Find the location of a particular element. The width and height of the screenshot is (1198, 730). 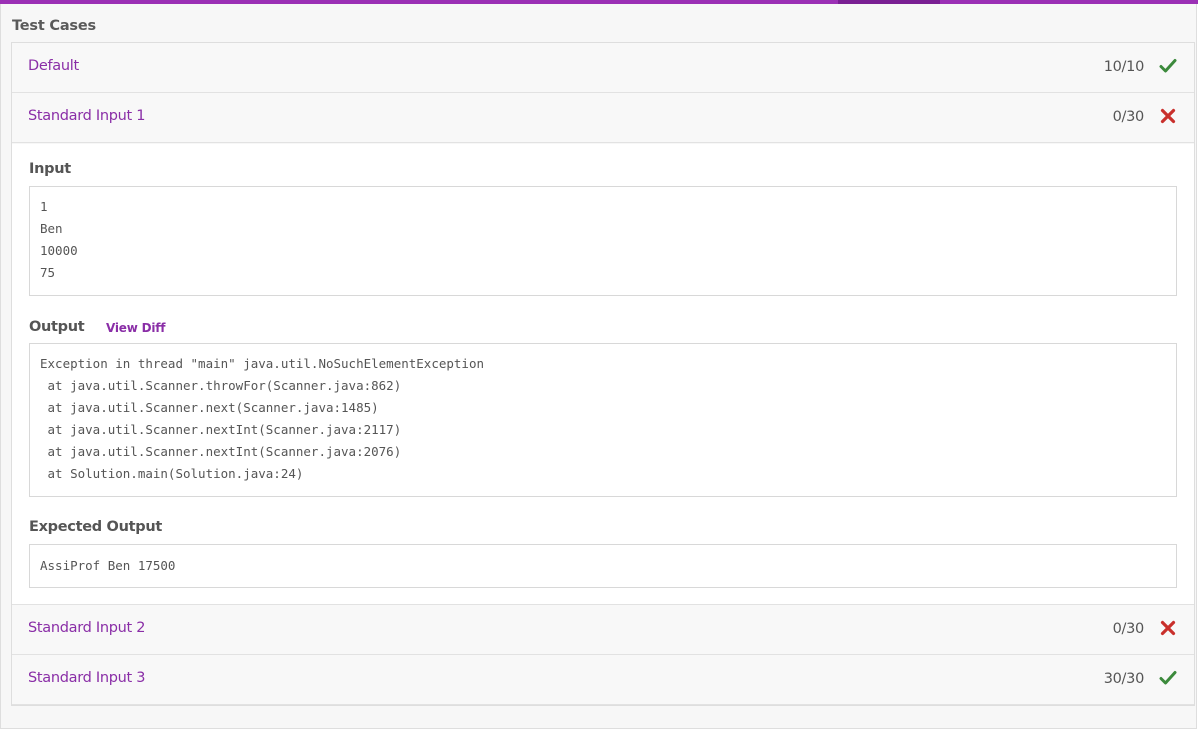

test-case-name: Default is located at coordinates (53, 66).